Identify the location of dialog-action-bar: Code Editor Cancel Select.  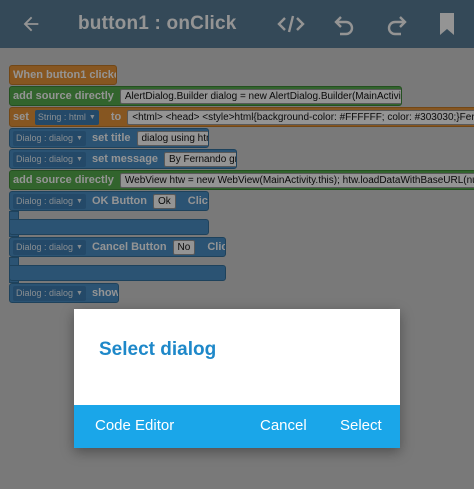
(237, 426).